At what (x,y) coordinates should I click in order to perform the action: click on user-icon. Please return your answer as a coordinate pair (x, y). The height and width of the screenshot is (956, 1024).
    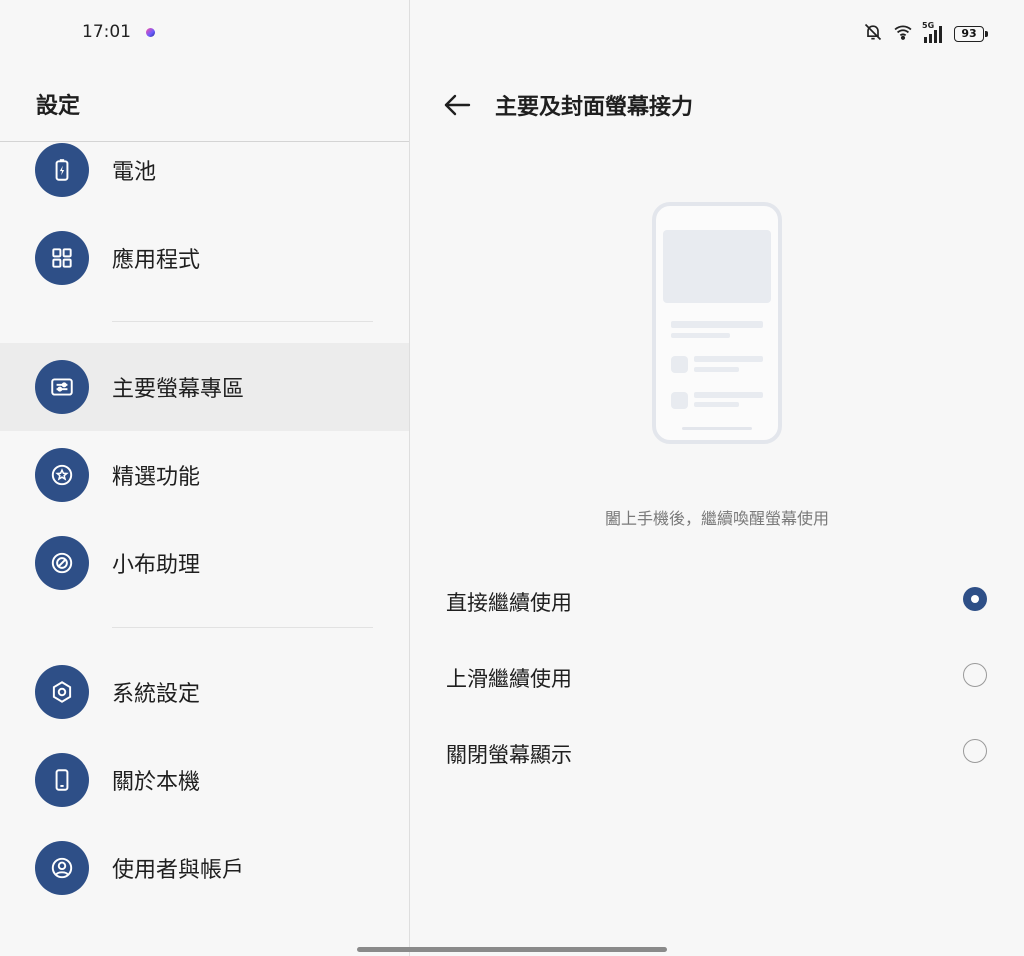
    Looking at the image, I should click on (62, 868).